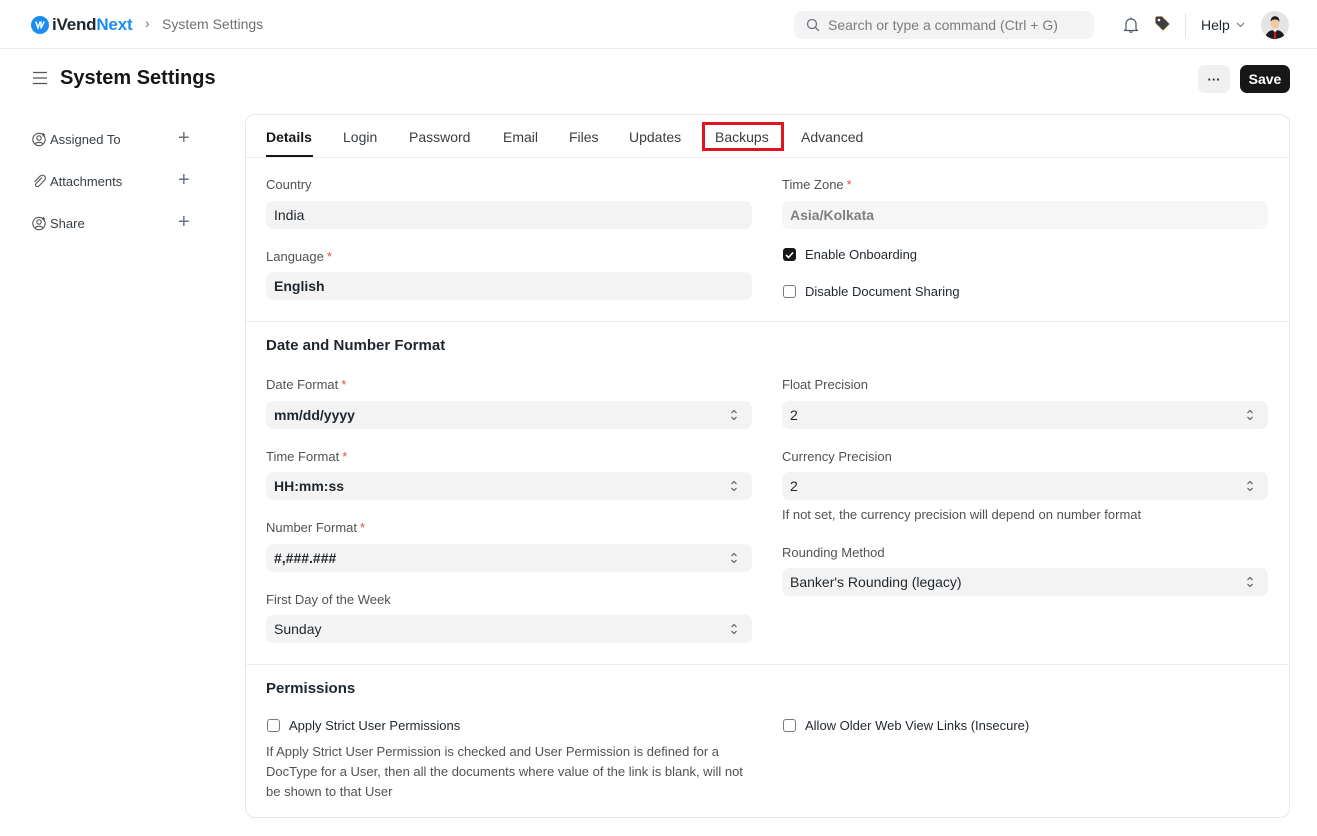  Describe the element at coordinates (1215, 25) in the screenshot. I see `help-label: Help` at that location.